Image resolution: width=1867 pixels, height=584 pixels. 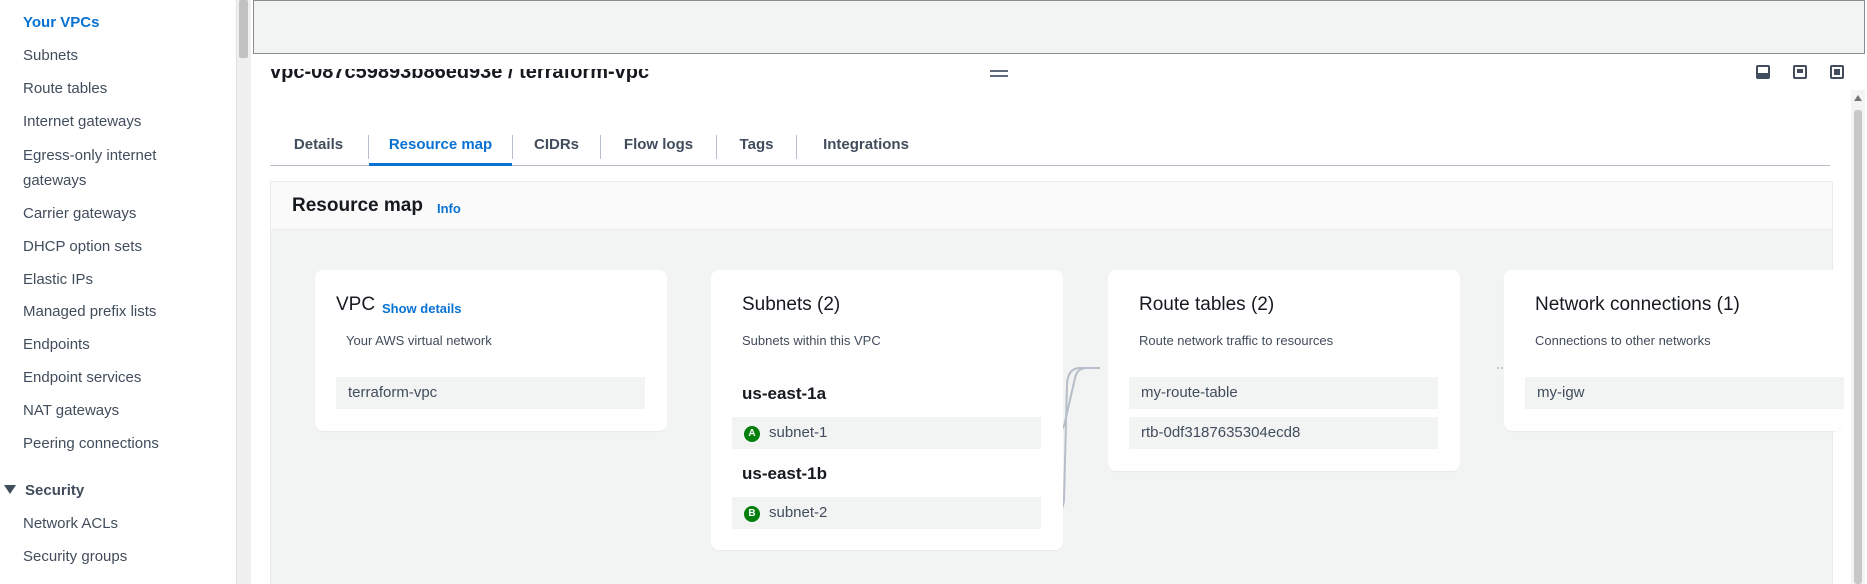 What do you see at coordinates (91, 443) in the screenshot?
I see `sidebar-item-peering-connections: Peering connections` at bounding box center [91, 443].